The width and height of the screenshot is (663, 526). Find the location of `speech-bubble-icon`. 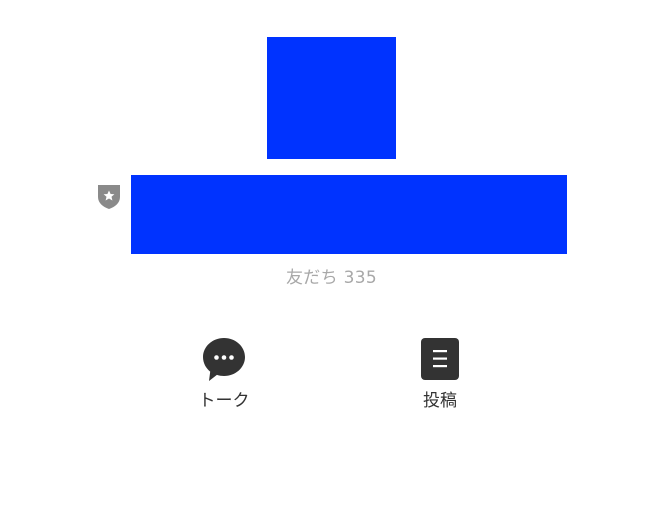

speech-bubble-icon is located at coordinates (224, 361).